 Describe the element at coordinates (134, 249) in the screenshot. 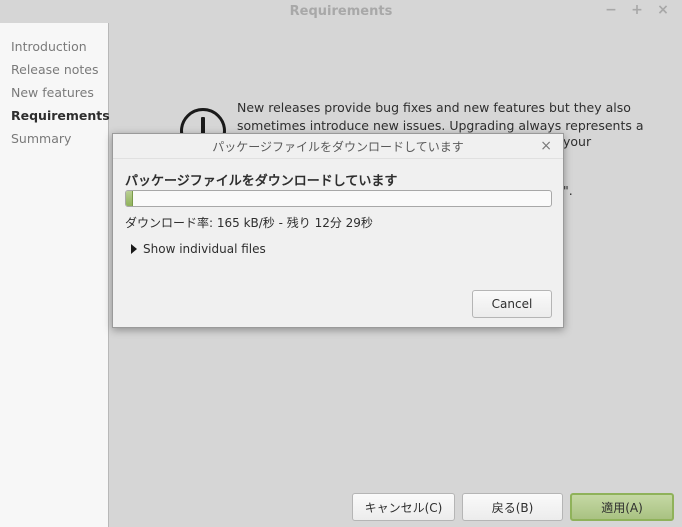

I see `expander-arrow-icon` at that location.